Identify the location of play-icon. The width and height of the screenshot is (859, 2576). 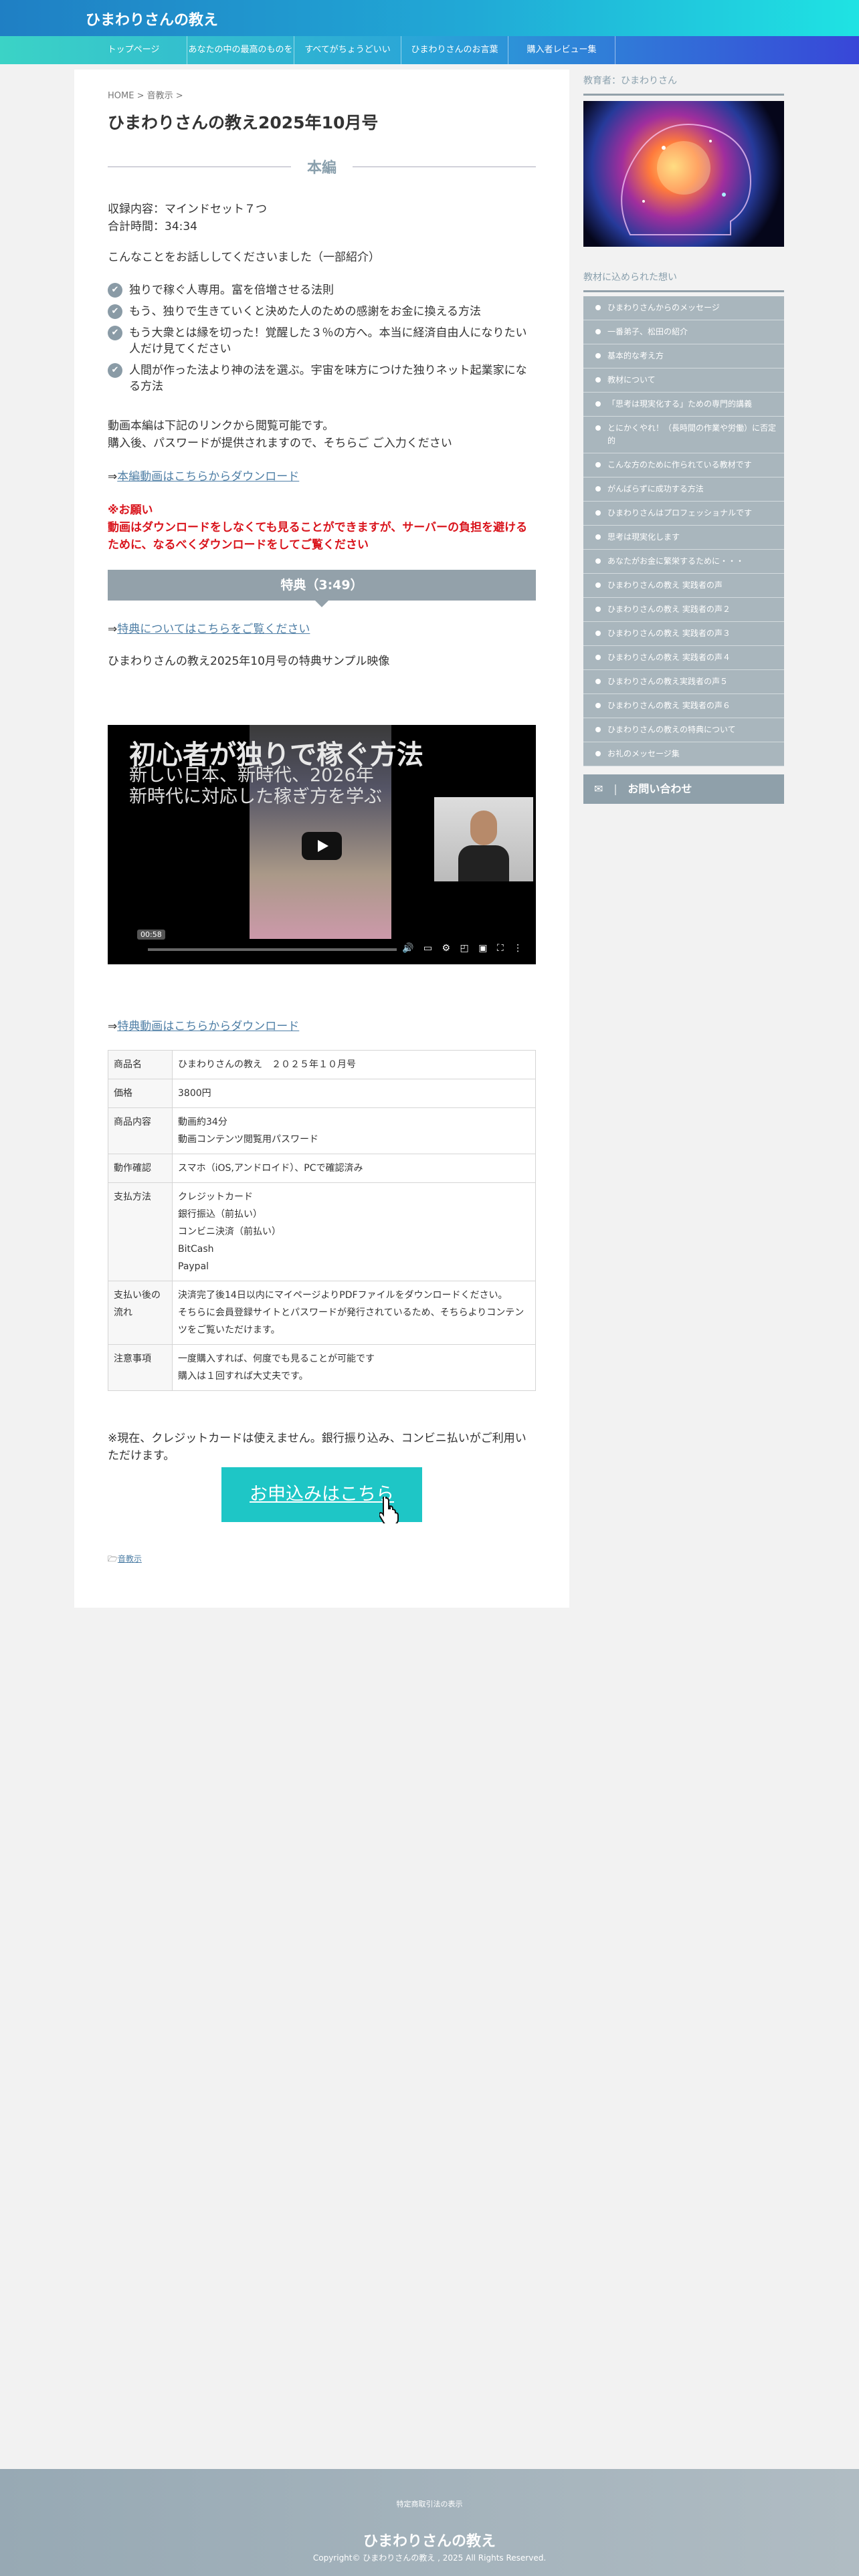
(322, 846).